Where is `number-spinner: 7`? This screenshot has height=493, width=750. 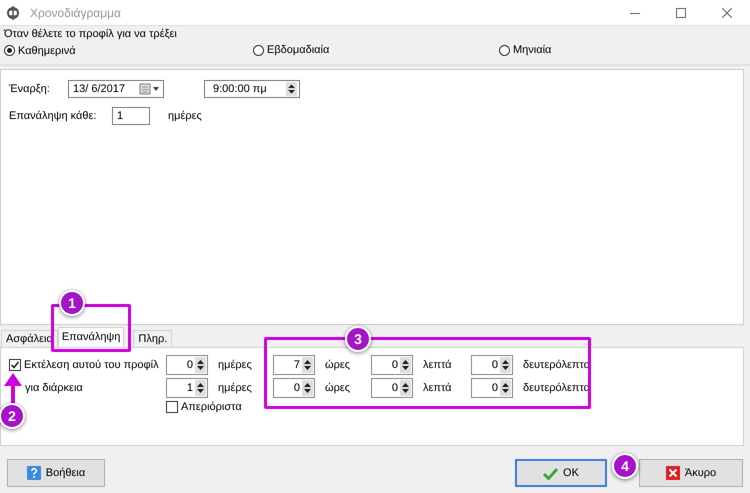 number-spinner: 7 is located at coordinates (294, 365).